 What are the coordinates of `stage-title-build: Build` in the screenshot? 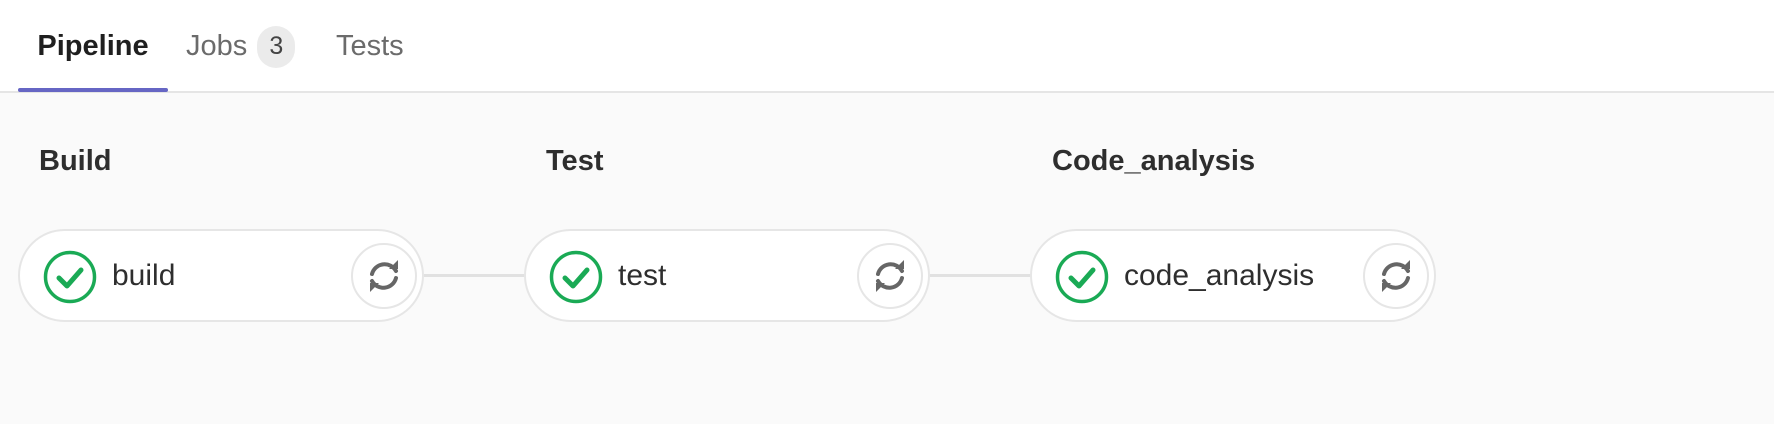 It's located at (75, 161).